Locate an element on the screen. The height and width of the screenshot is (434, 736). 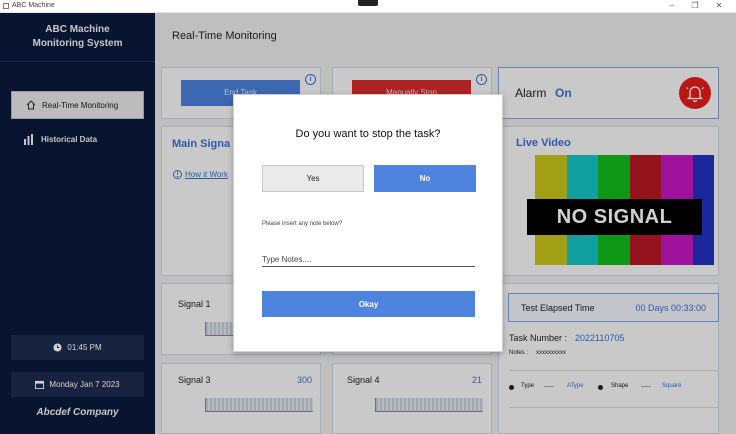
app-icon is located at coordinates (6, 6).